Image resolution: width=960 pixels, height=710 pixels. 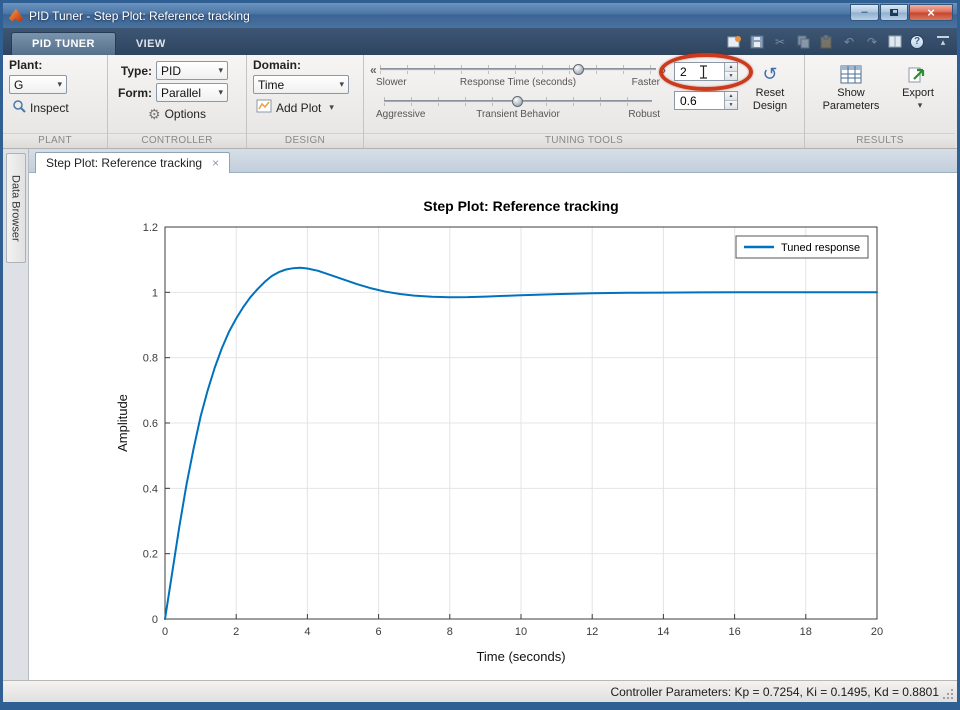 I want to click on svg-text: 0.8, so click(x=150, y=359).